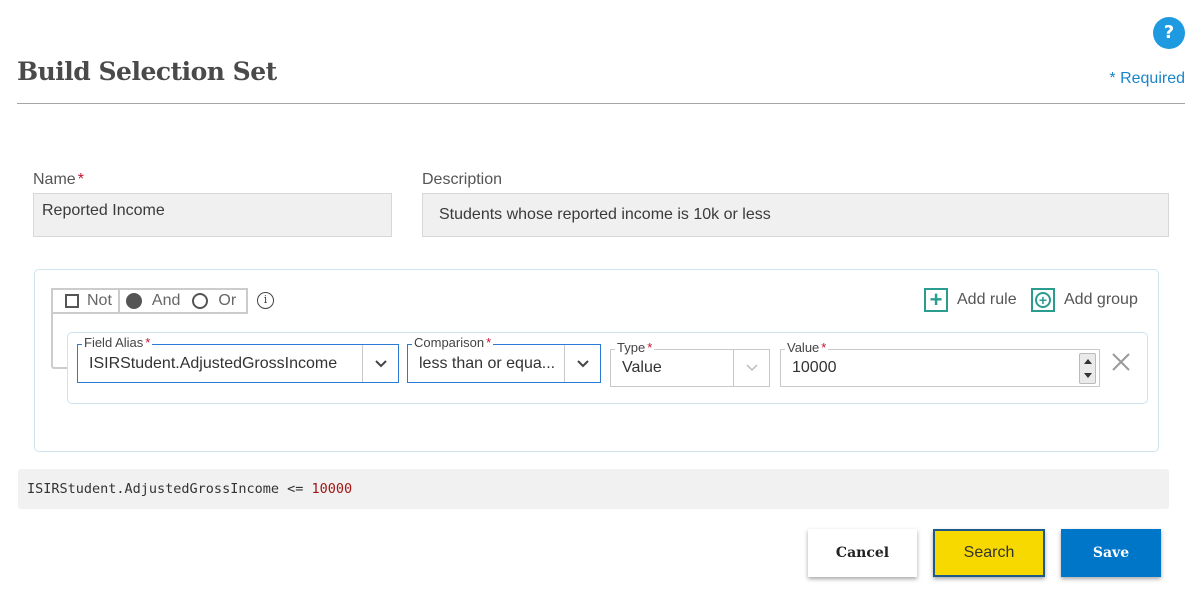 This screenshot has height=611, width=1202. I want to click on add-rule-label: Add rule, so click(987, 299).